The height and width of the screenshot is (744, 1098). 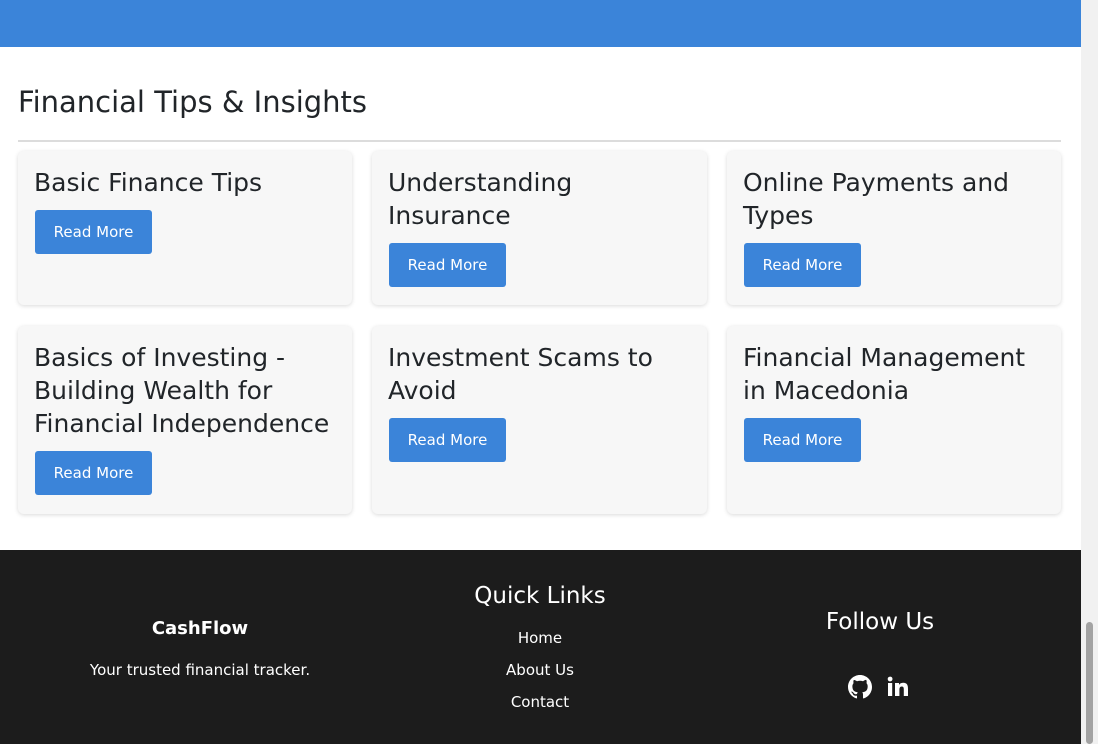 I want to click on card-title: Basic Finance Tips, so click(x=148, y=182).